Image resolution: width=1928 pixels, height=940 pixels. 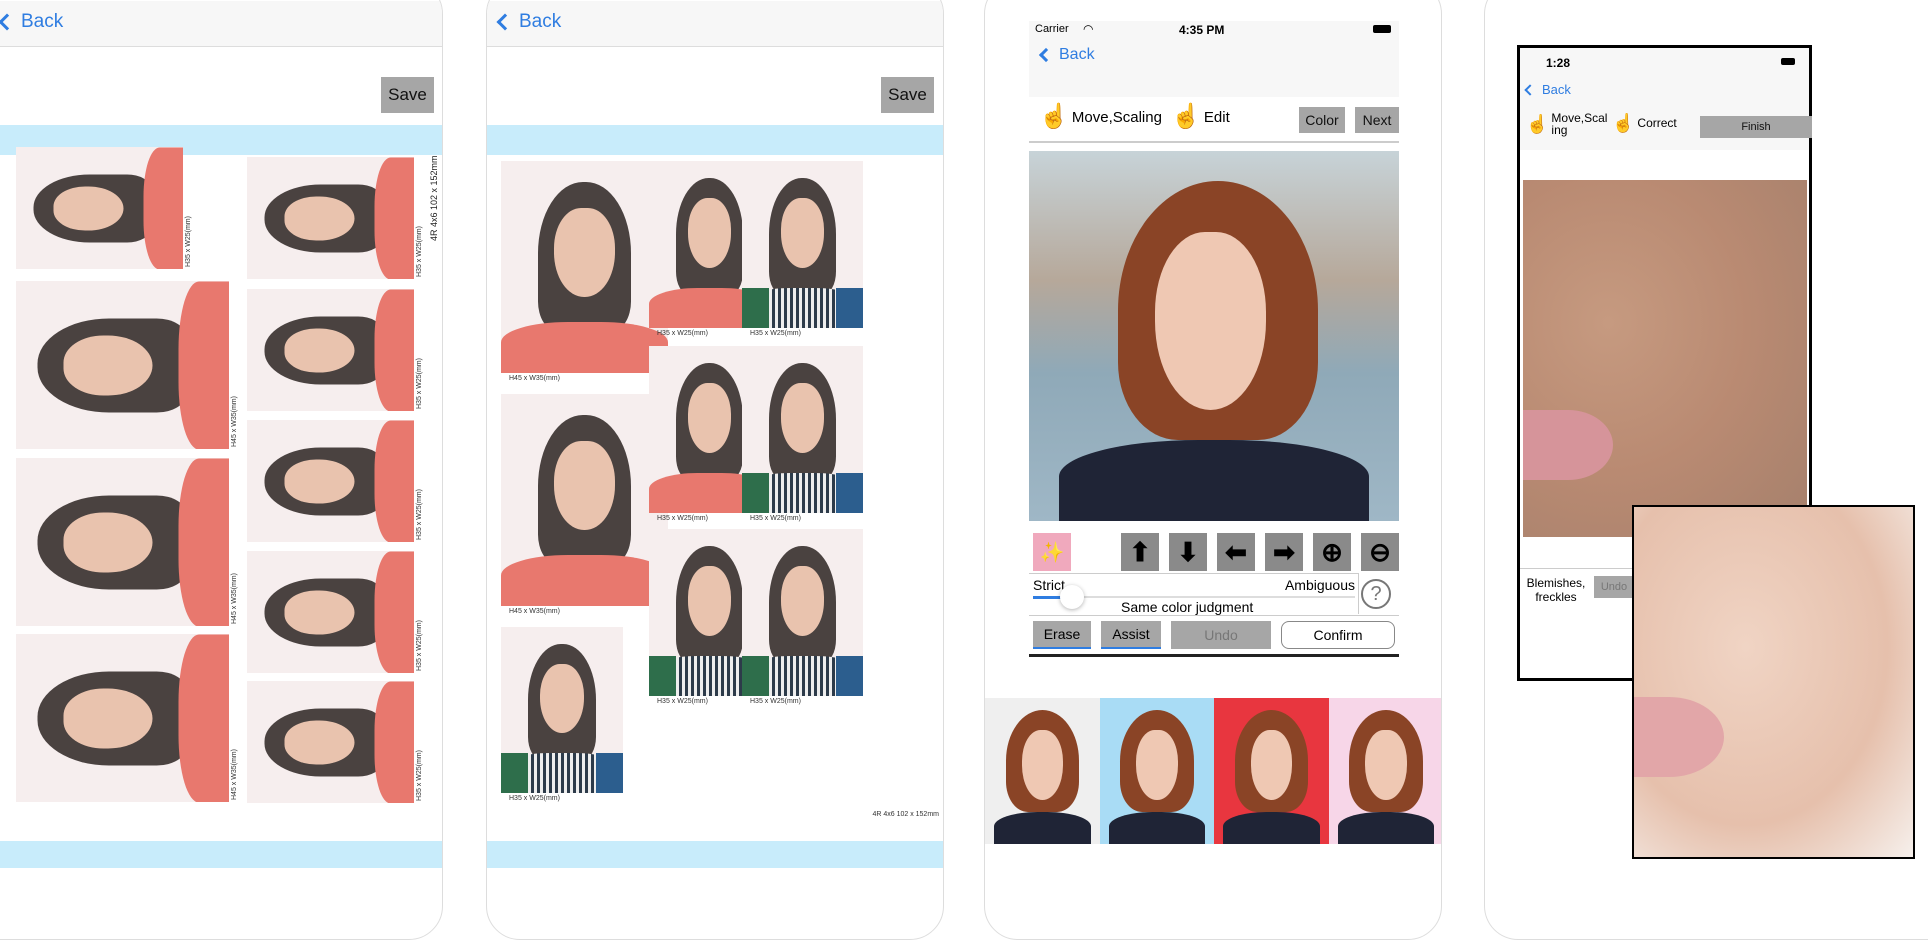 What do you see at coordinates (1284, 552) in the screenshot?
I see `arrow-right-icon: ➡` at bounding box center [1284, 552].